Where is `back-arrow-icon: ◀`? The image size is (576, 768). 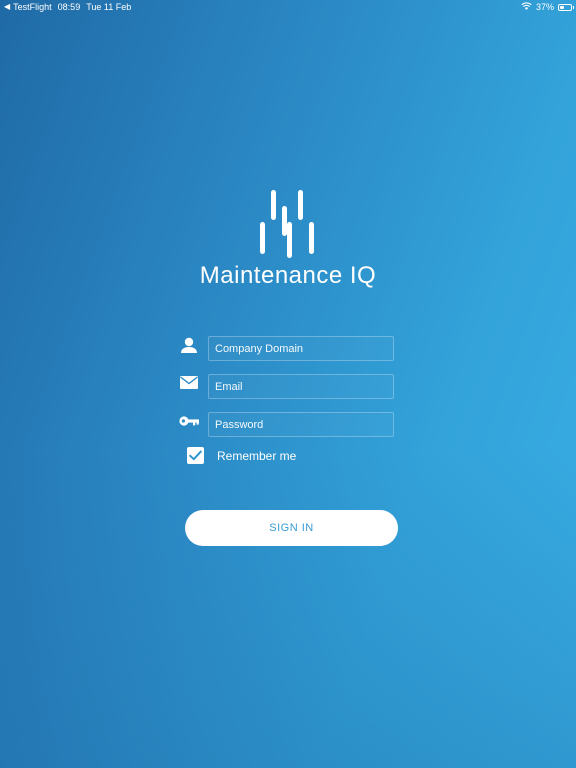 back-arrow-icon: ◀ is located at coordinates (7, 6).